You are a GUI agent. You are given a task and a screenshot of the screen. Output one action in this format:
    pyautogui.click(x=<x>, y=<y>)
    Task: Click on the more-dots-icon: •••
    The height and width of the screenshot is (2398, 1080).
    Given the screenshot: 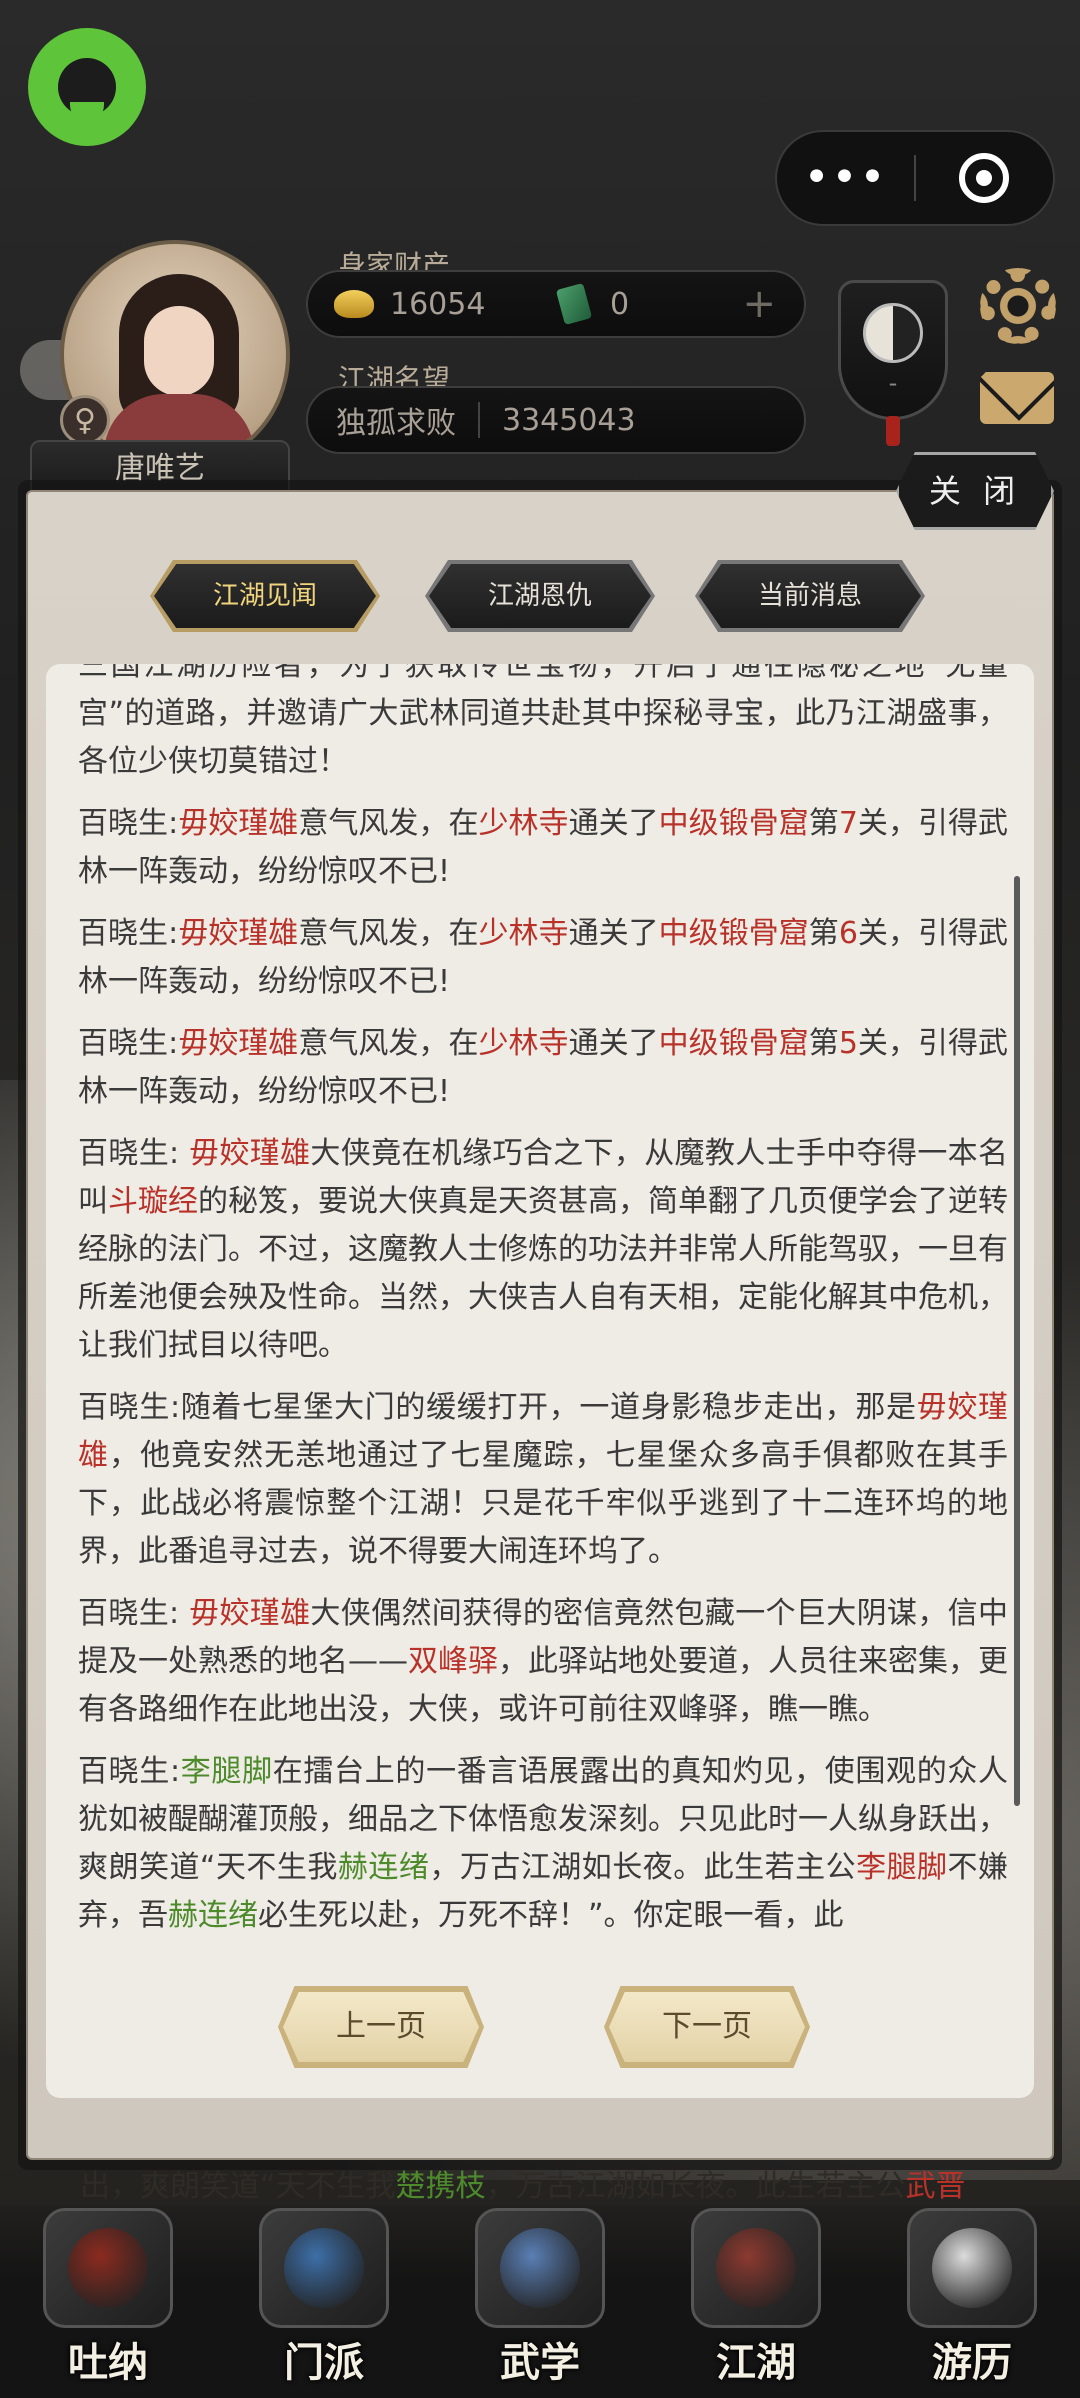 What is the action you would take?
    pyautogui.click(x=845, y=178)
    